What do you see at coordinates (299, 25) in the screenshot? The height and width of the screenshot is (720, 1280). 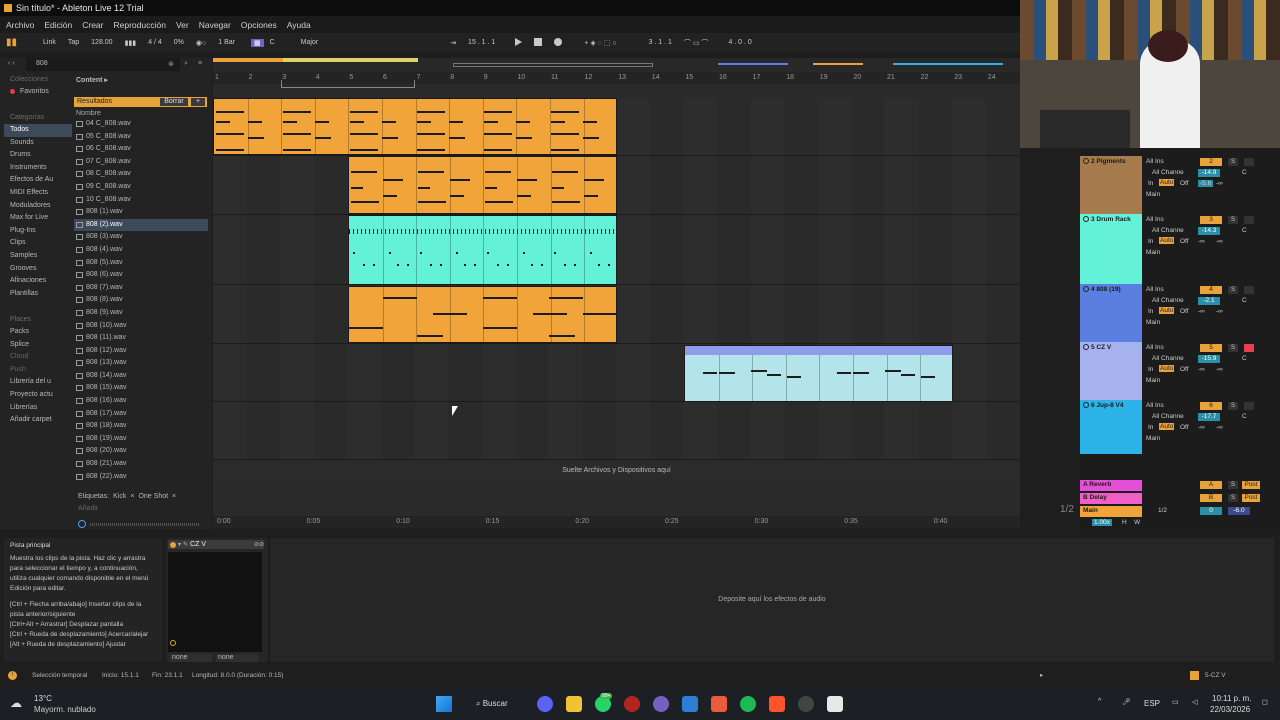 I see `menu-ayuda: Ayuda` at bounding box center [299, 25].